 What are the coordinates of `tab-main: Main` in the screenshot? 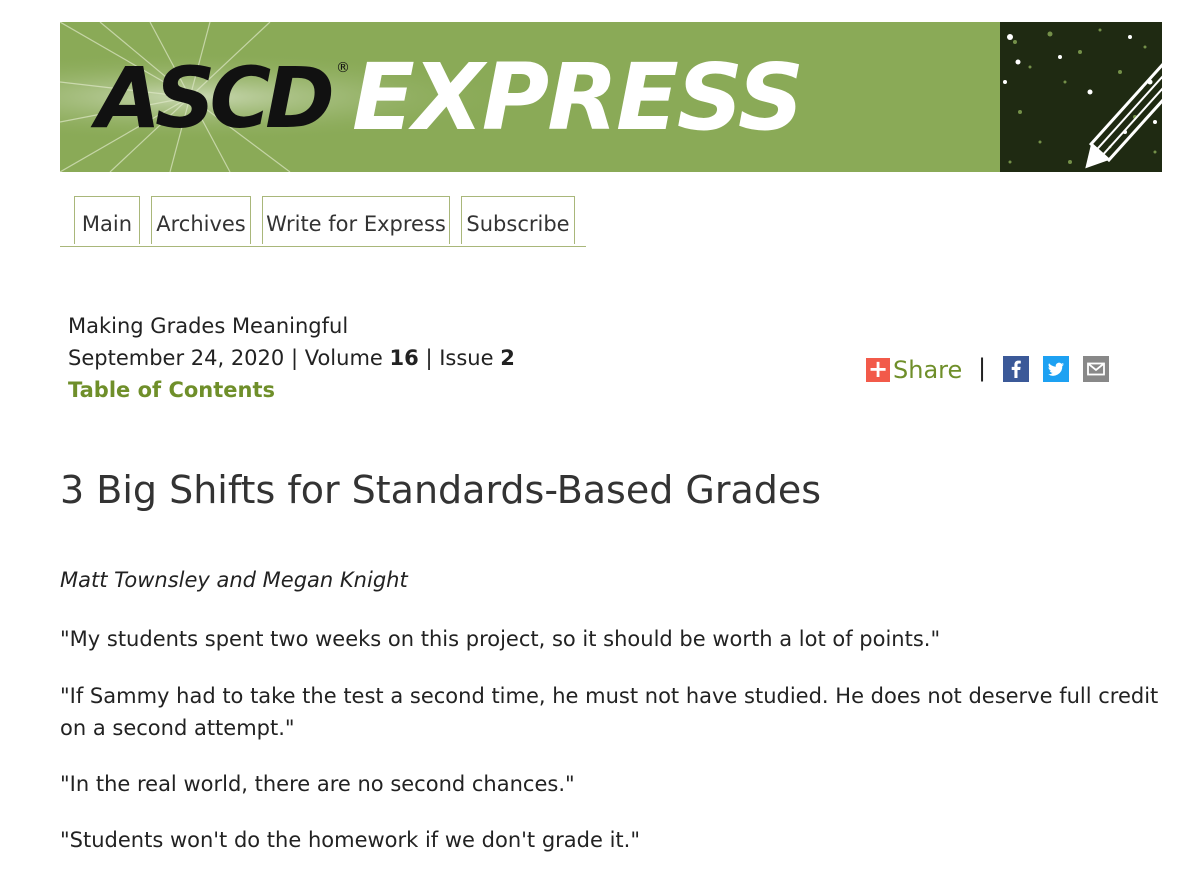 It's located at (107, 220).